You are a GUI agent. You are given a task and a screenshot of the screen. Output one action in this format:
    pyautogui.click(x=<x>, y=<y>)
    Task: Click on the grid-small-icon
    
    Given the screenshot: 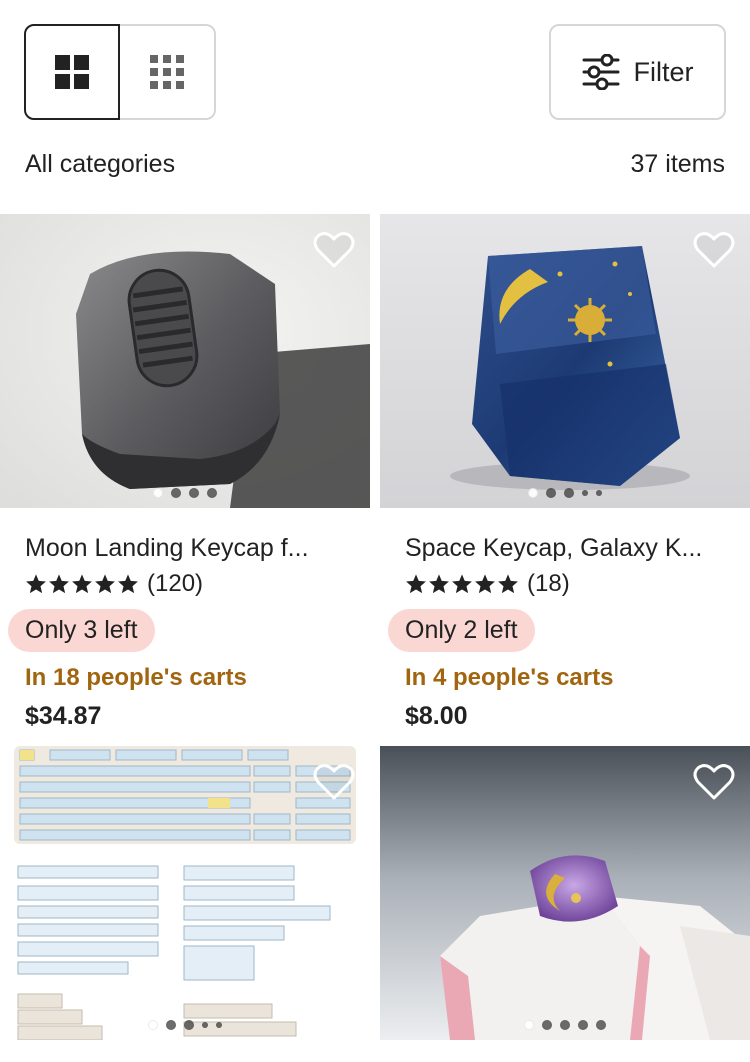 What is the action you would take?
    pyautogui.click(x=167, y=72)
    